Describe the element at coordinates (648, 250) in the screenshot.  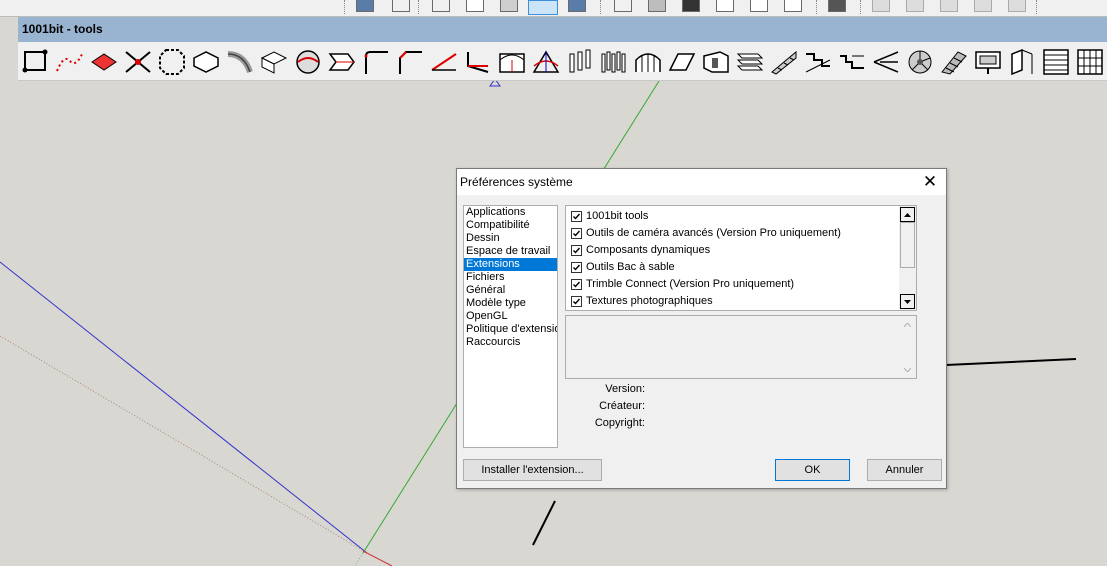
I see `extension-label: Composants dynamiques` at that location.